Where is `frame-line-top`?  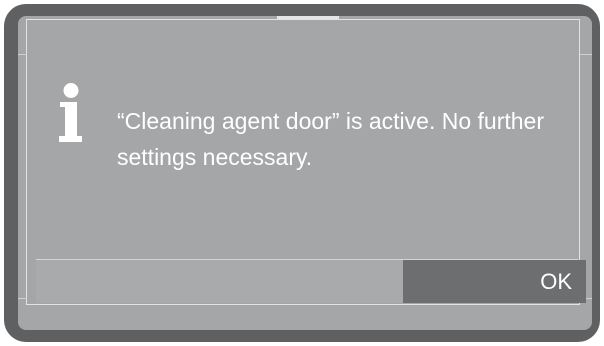
frame-line-top is located at coordinates (303, 19).